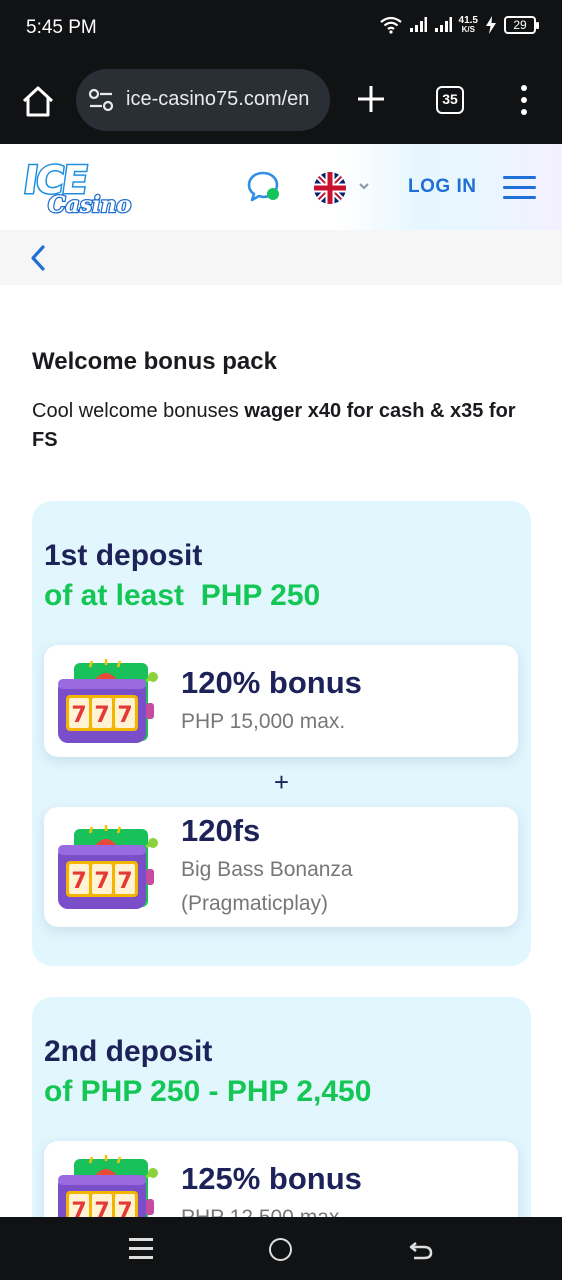  I want to click on bonus-item: 7 7 7 120% bonus PHP 15,000 max., so click(281, 701).